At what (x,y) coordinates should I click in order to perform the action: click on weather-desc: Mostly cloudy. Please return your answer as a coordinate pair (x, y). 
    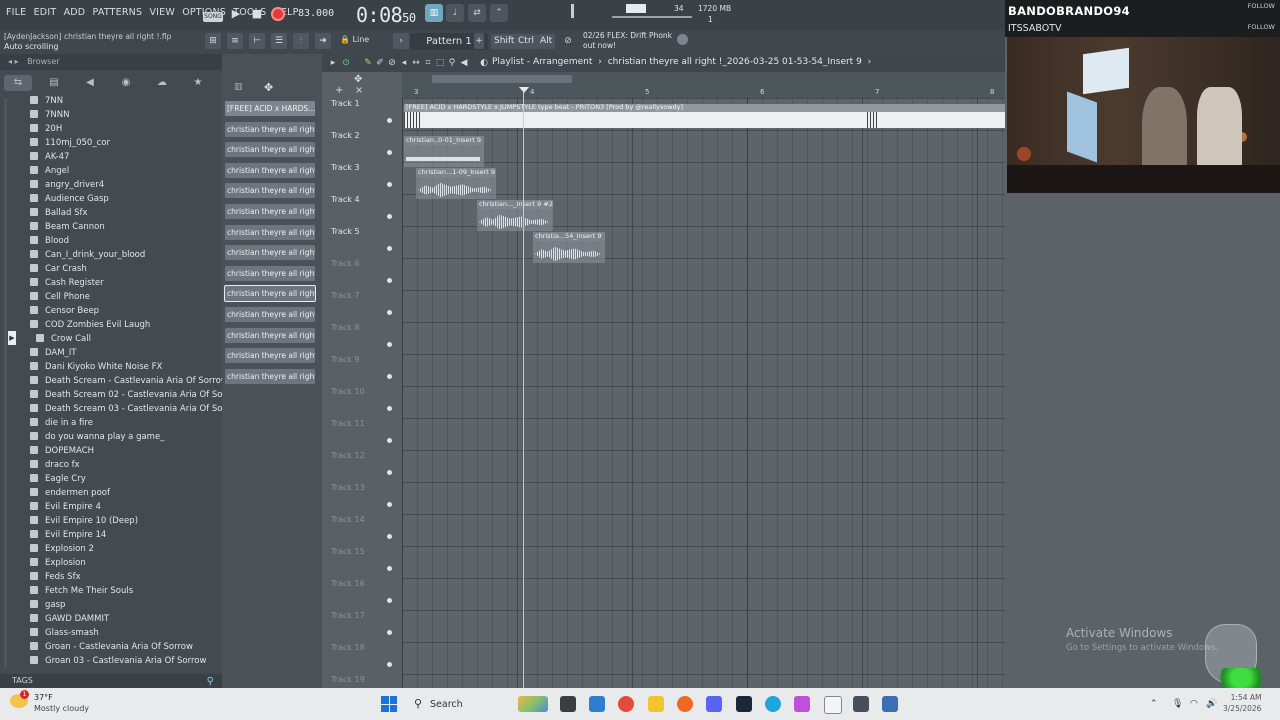
    Looking at the image, I should click on (61, 708).